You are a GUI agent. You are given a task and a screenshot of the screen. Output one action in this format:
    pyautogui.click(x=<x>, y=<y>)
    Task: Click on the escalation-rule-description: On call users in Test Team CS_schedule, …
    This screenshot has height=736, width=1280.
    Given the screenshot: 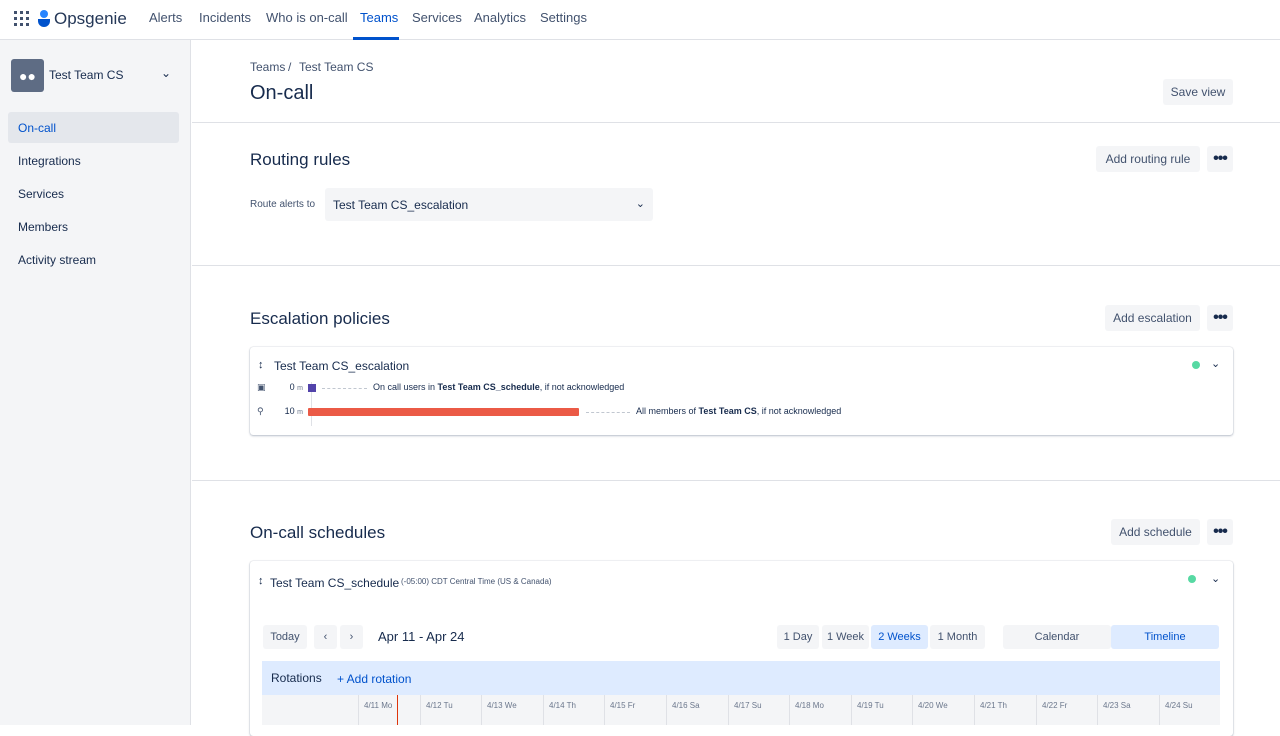 What is the action you would take?
    pyautogui.click(x=498, y=387)
    